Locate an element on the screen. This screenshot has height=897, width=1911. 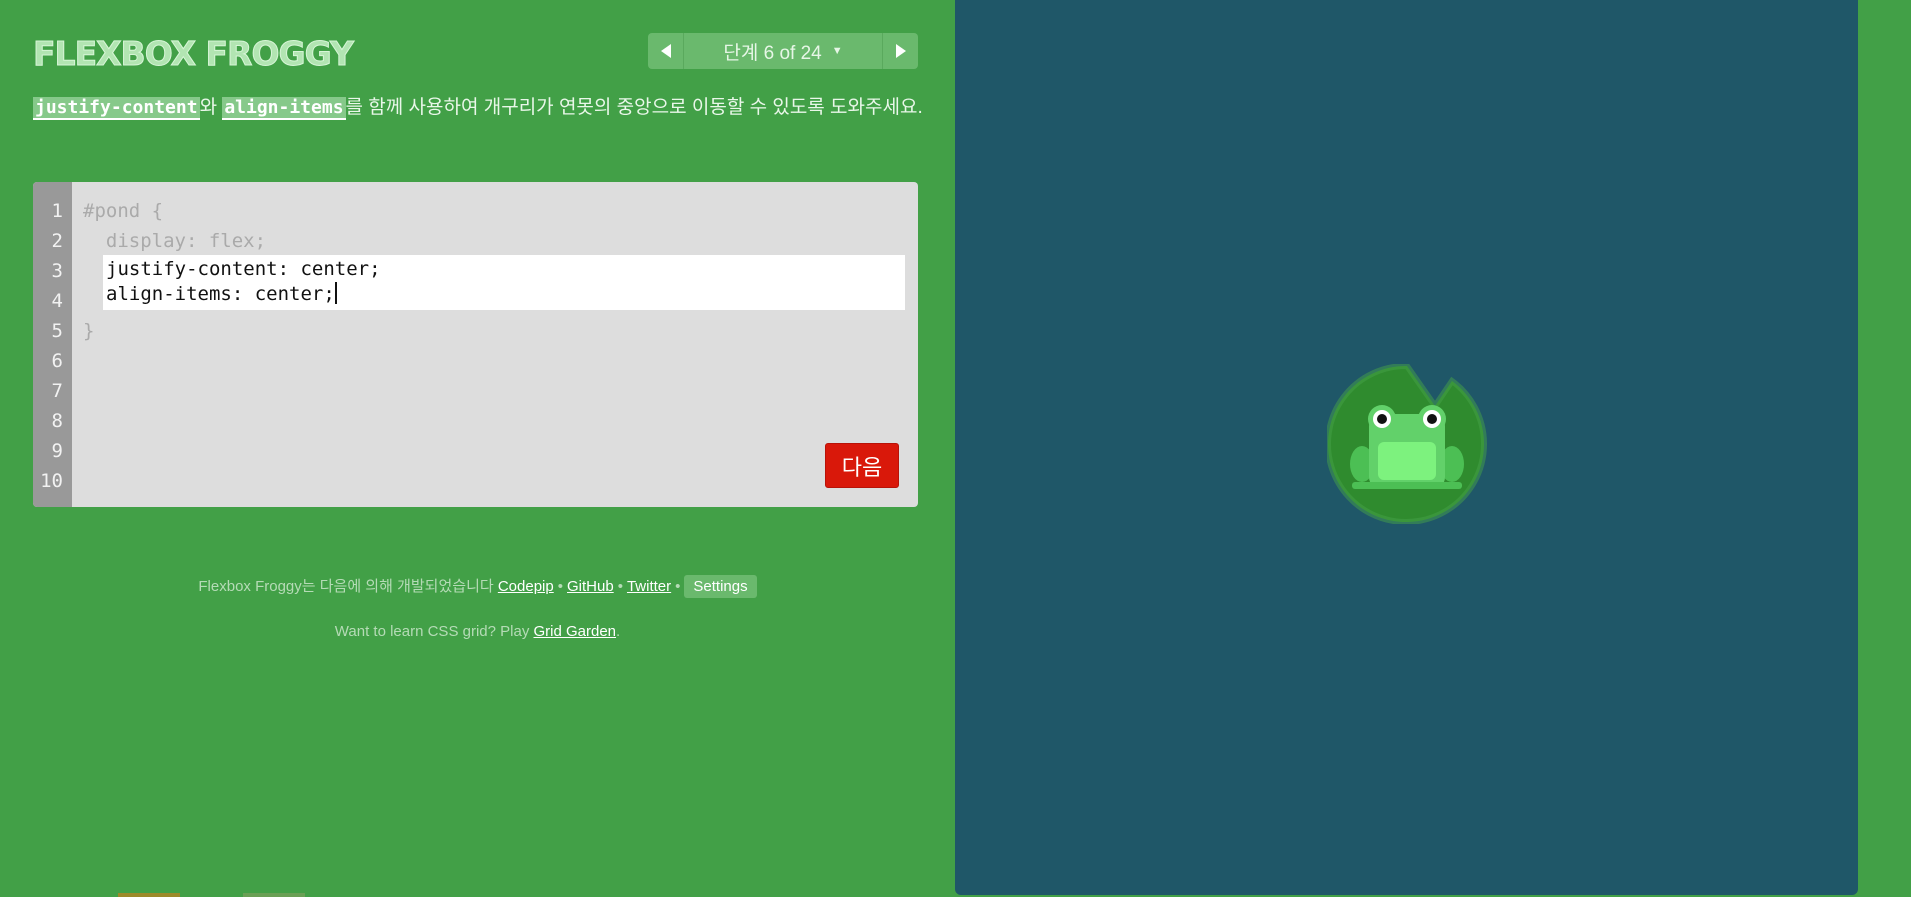
line-number: 8 is located at coordinates (57, 421).